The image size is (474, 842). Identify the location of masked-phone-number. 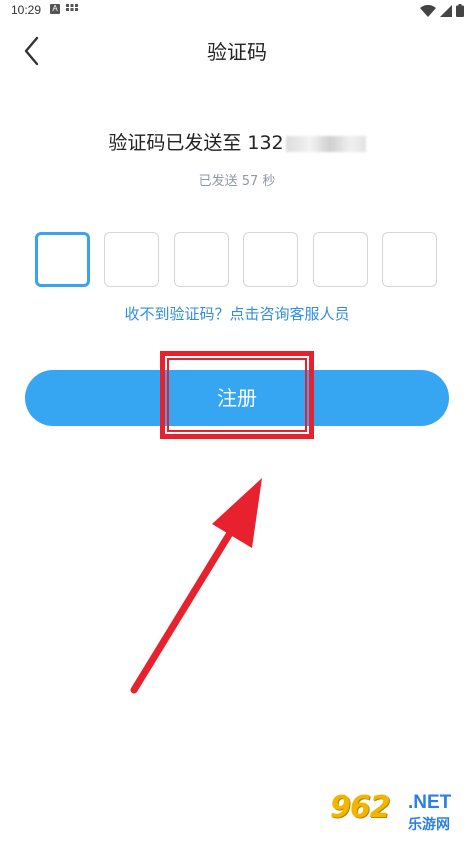
(325, 143).